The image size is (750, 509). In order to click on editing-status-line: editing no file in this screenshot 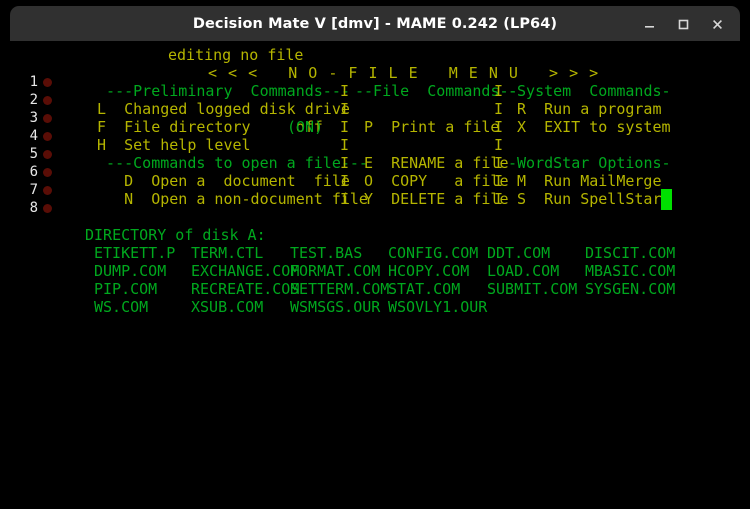, I will do `click(236, 55)`.